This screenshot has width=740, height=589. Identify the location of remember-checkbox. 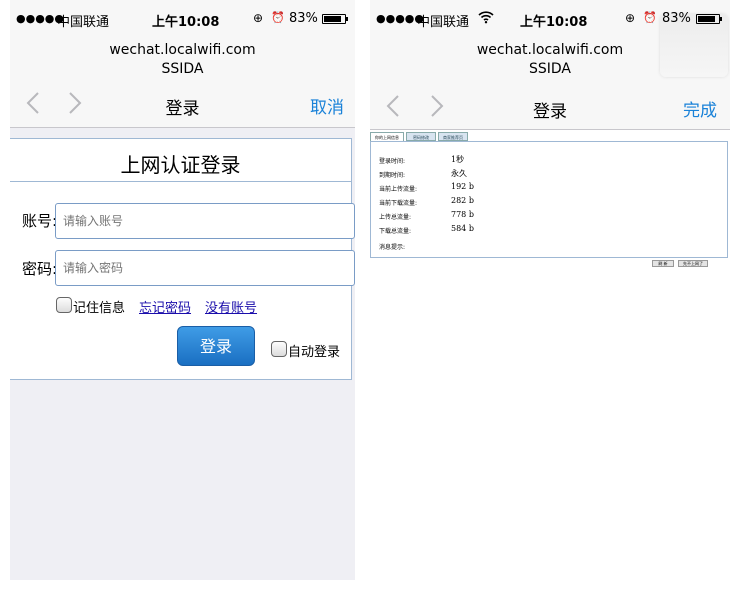
(64, 305).